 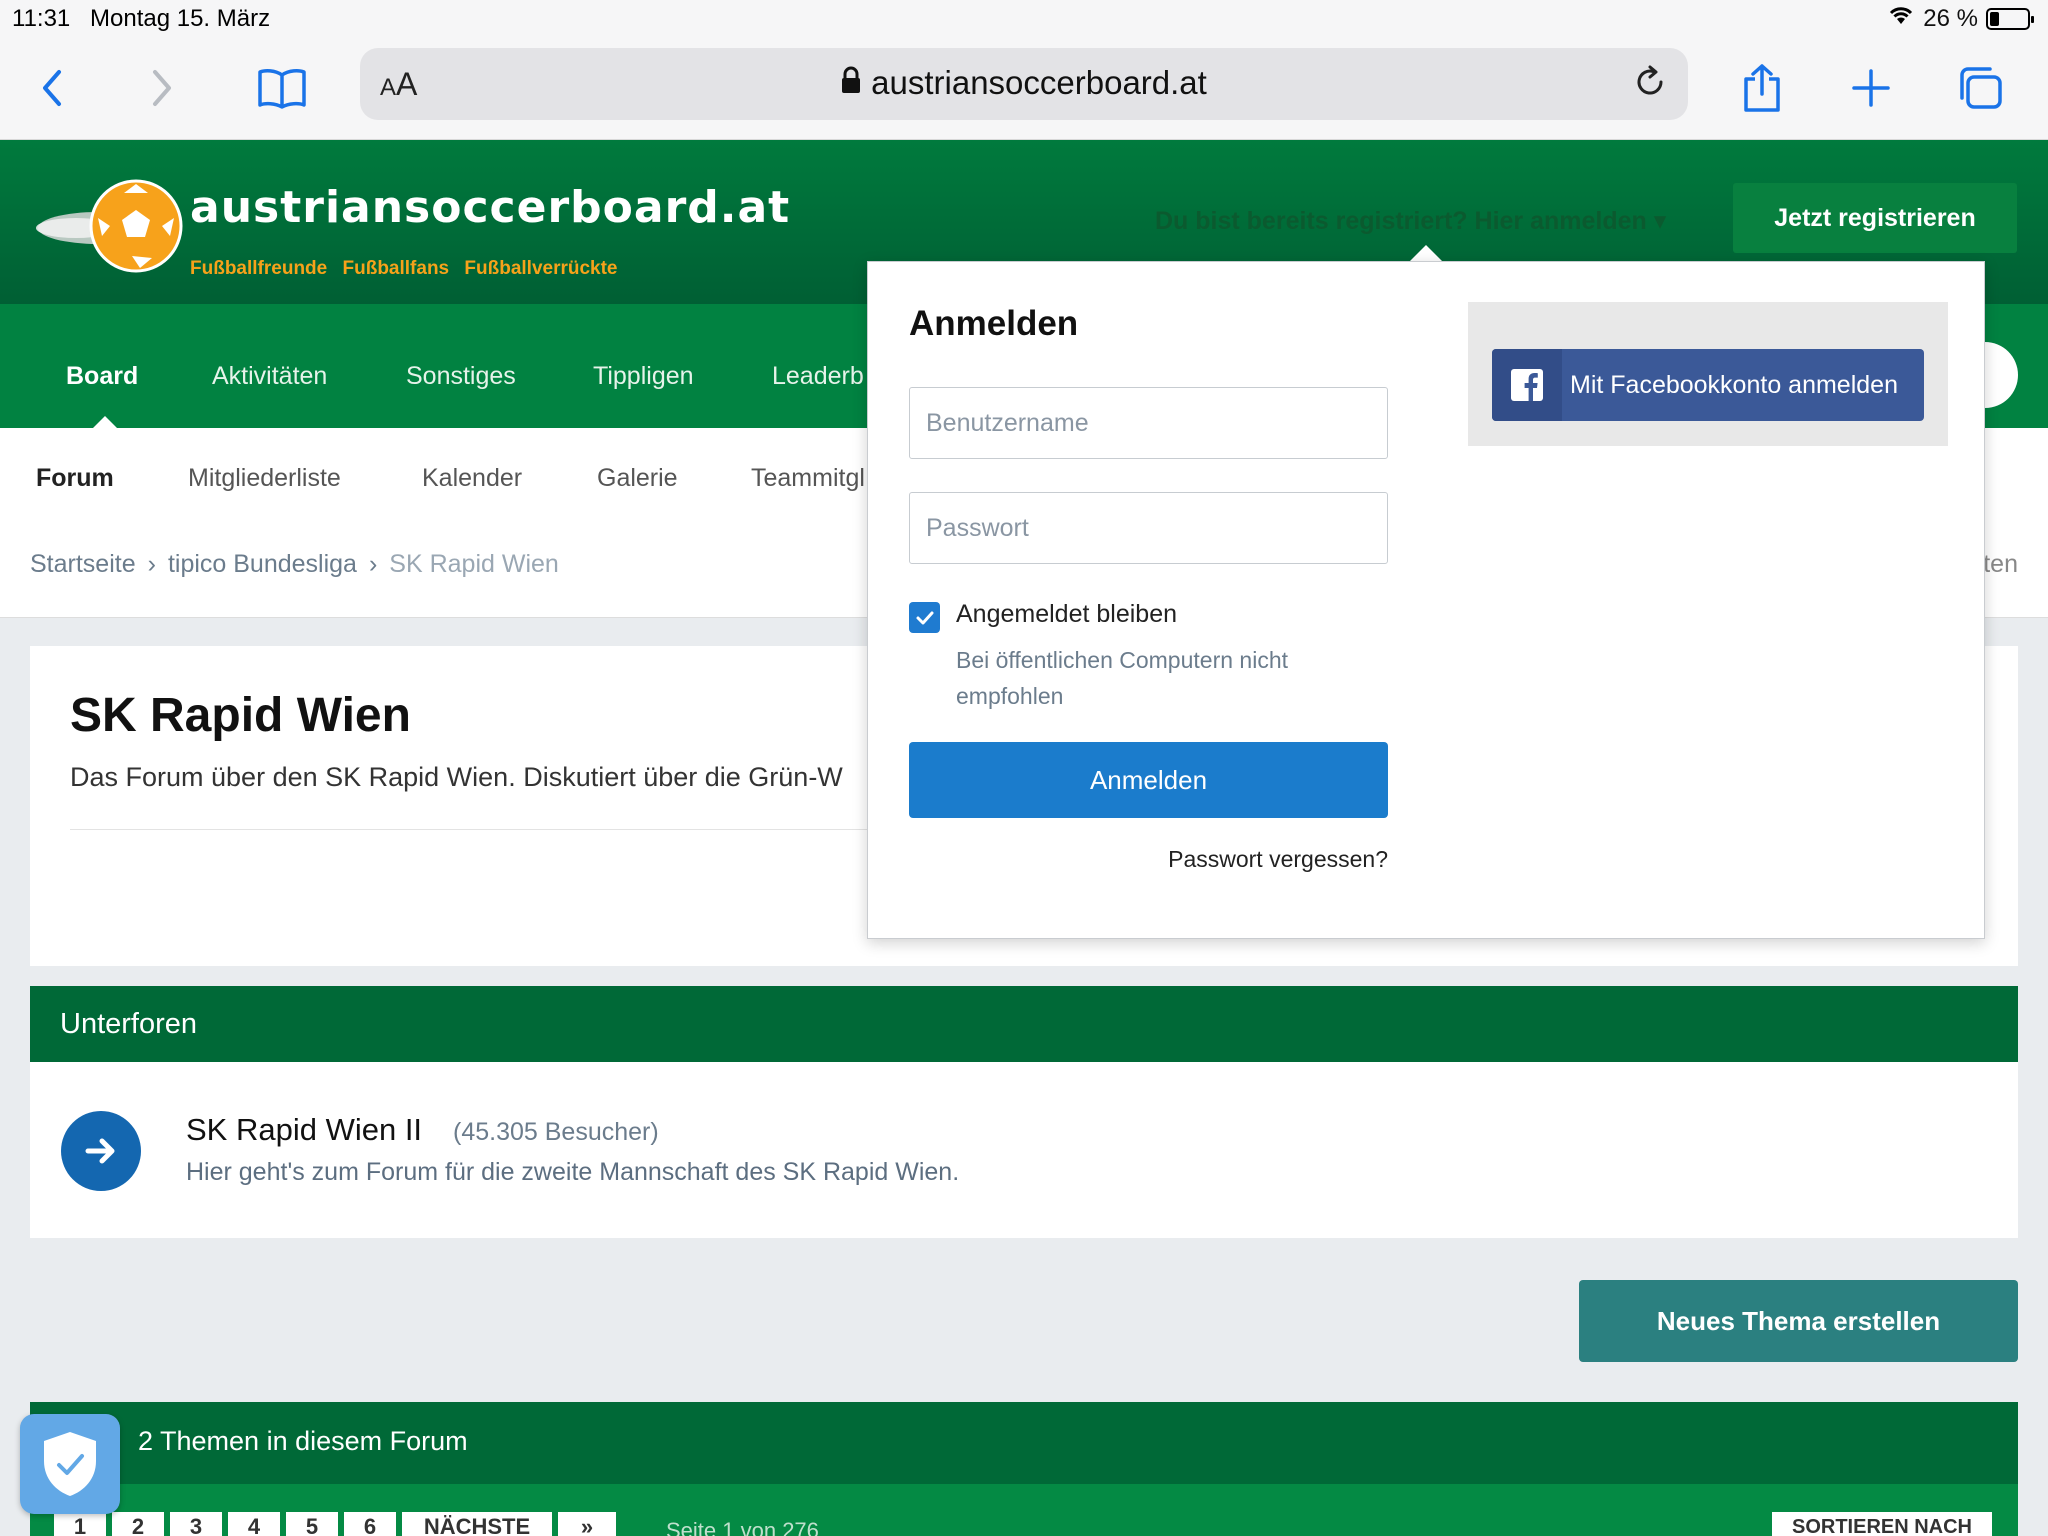 What do you see at coordinates (637, 478) in the screenshot?
I see `subnav-galerie: Galerie` at bounding box center [637, 478].